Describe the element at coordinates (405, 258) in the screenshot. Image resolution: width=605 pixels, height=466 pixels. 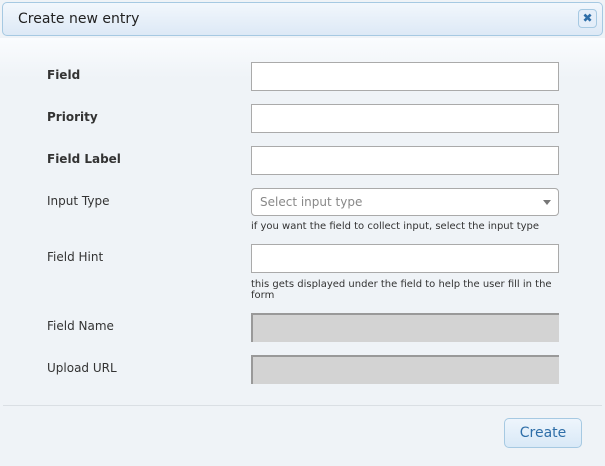
I see `field-hint-input` at that location.